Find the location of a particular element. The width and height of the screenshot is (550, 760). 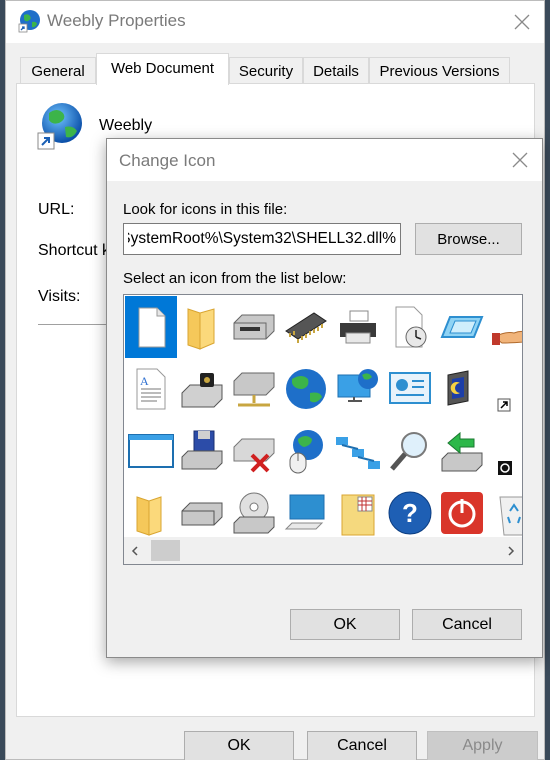

help-icon: ? is located at coordinates (410, 513).